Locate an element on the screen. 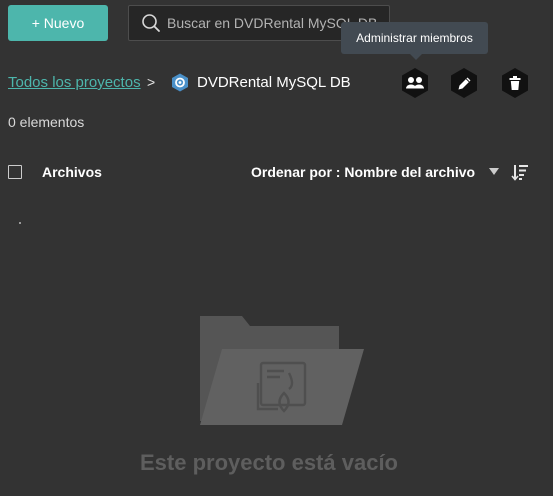  select-all-checkbox is located at coordinates (15, 172).